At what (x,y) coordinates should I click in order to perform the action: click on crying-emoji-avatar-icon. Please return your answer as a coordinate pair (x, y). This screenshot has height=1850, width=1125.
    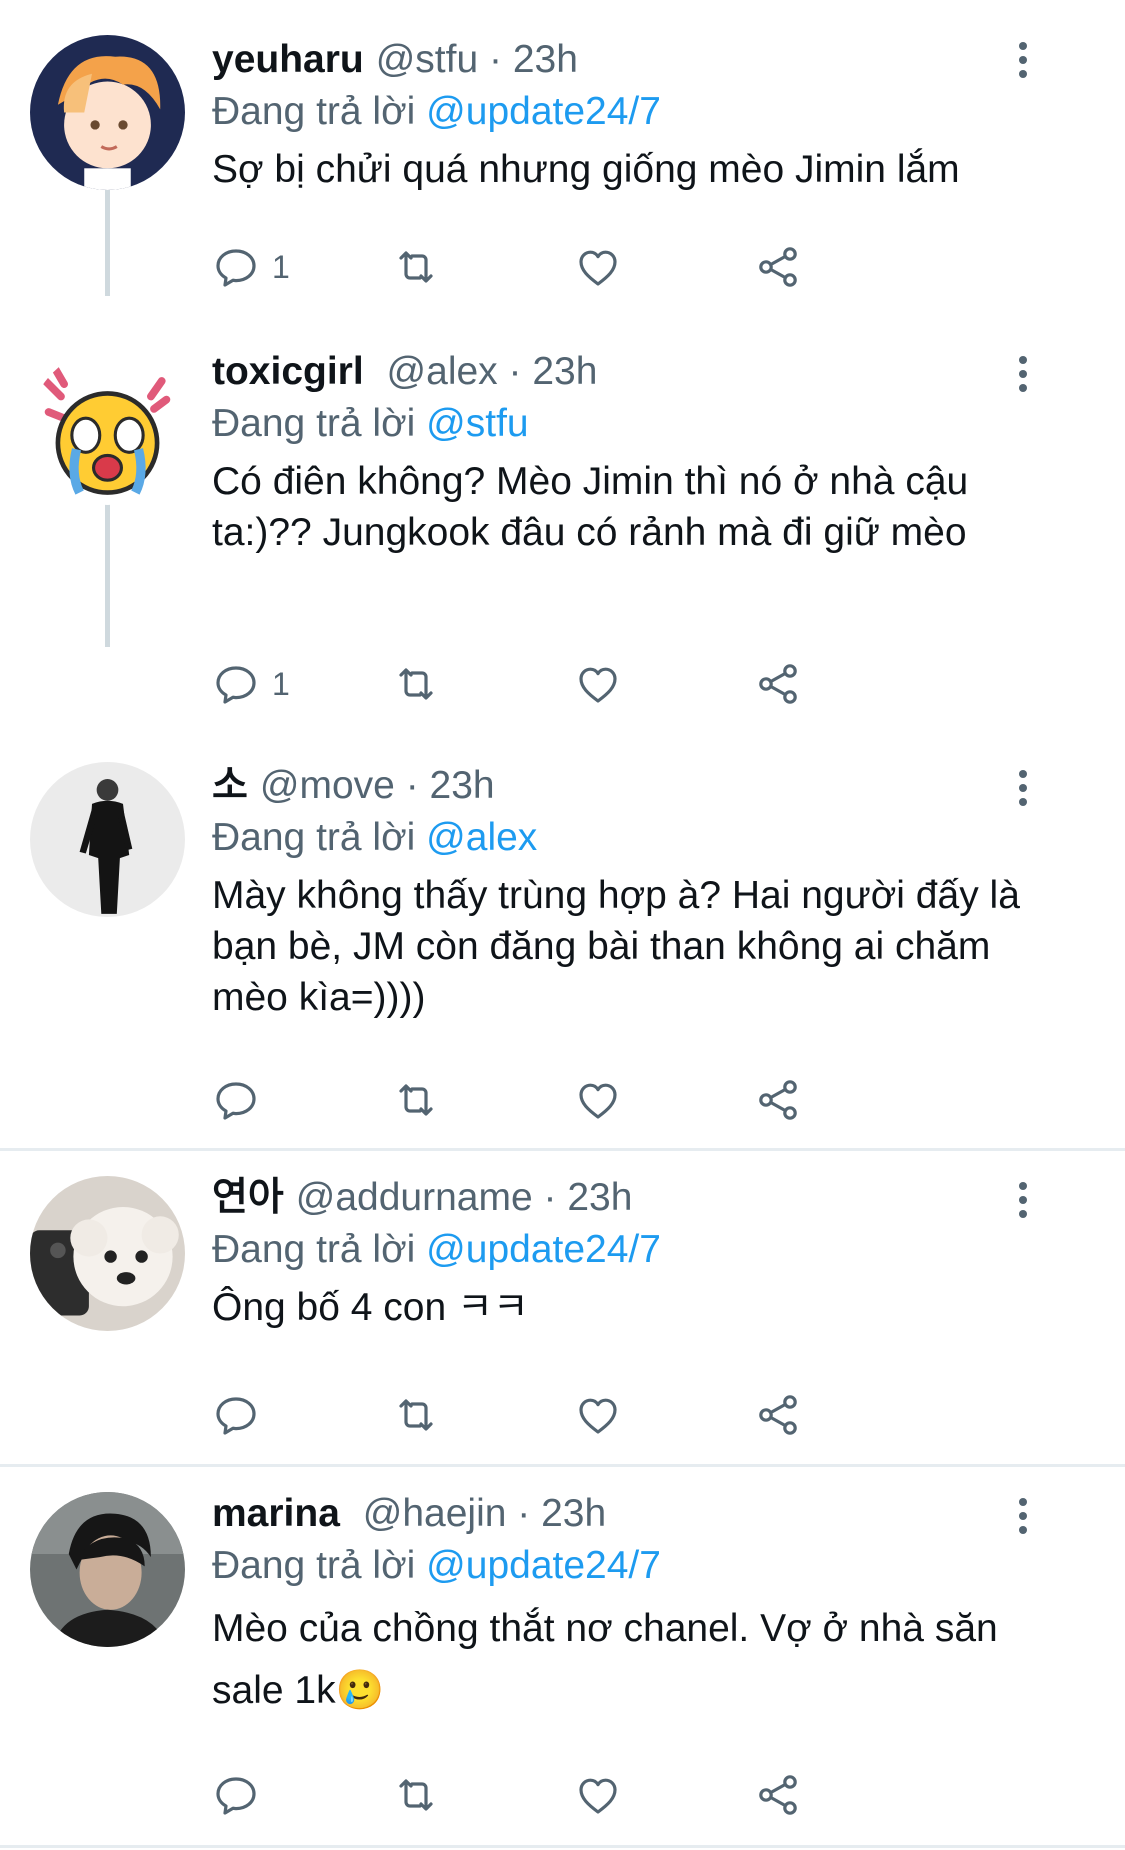
    Looking at the image, I should click on (107, 427).